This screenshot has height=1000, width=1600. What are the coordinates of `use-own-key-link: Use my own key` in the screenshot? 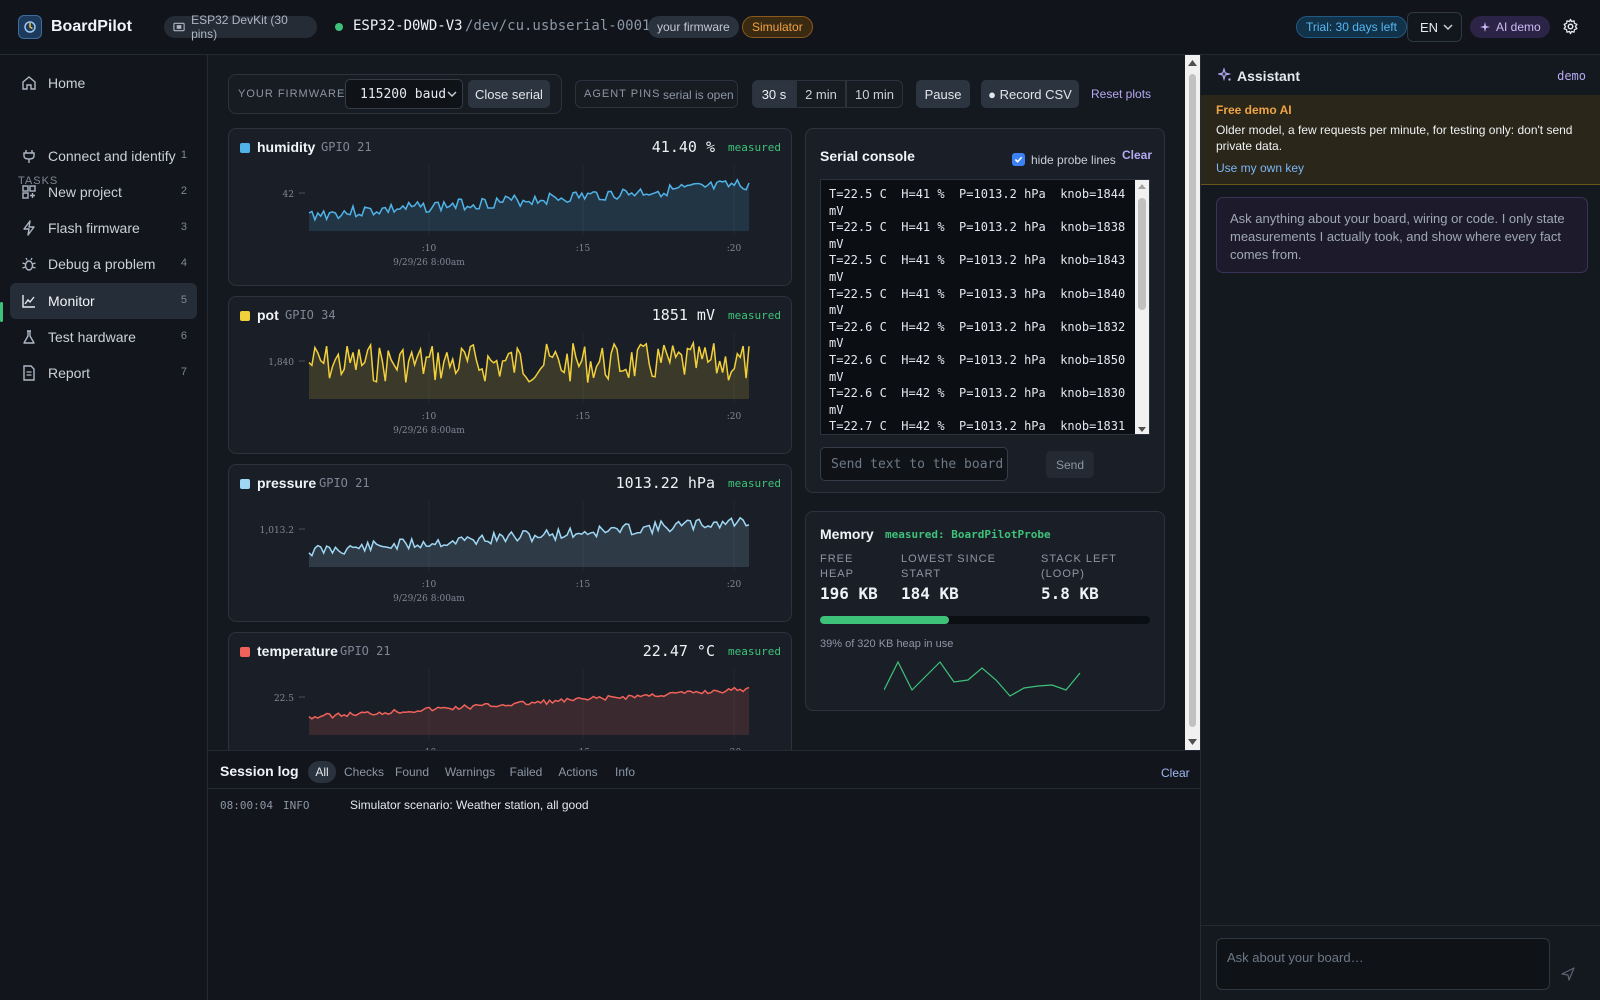 It's located at (1260, 168).